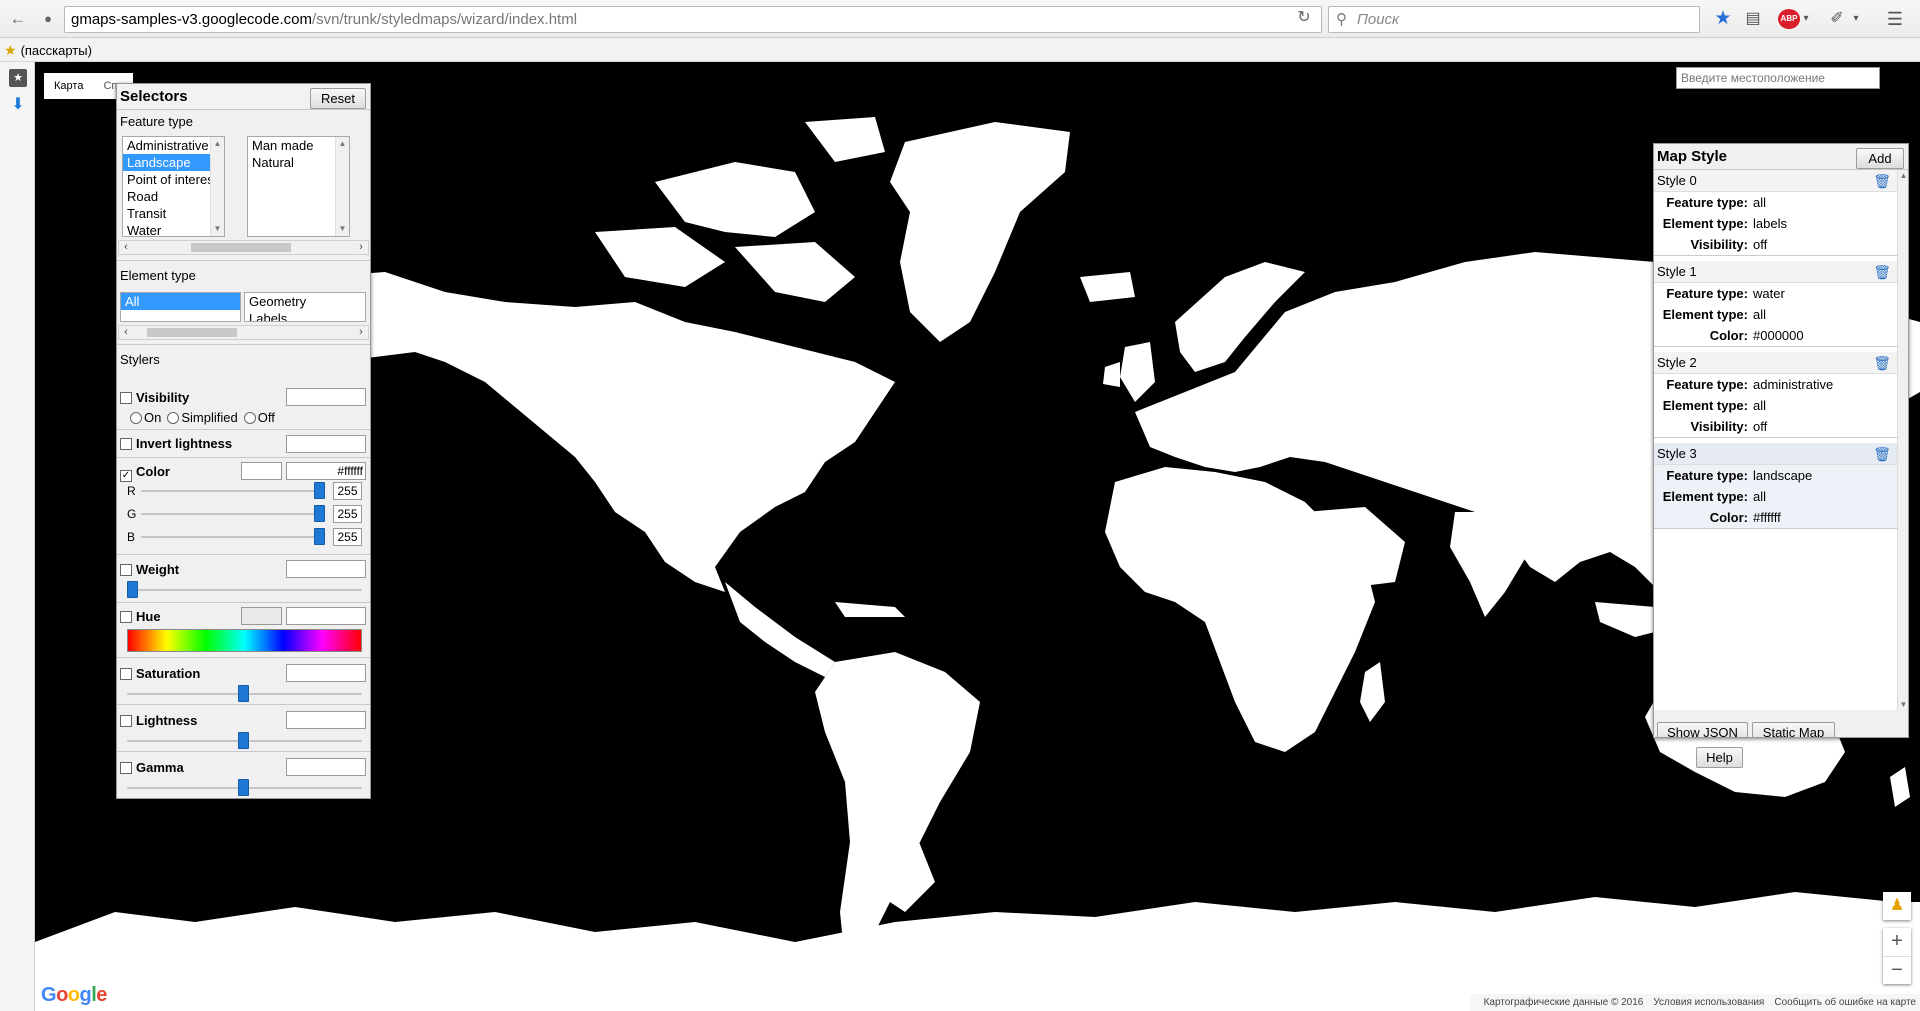 The width and height of the screenshot is (1920, 1011). I want to click on color-checkbox: ✓, so click(126, 476).